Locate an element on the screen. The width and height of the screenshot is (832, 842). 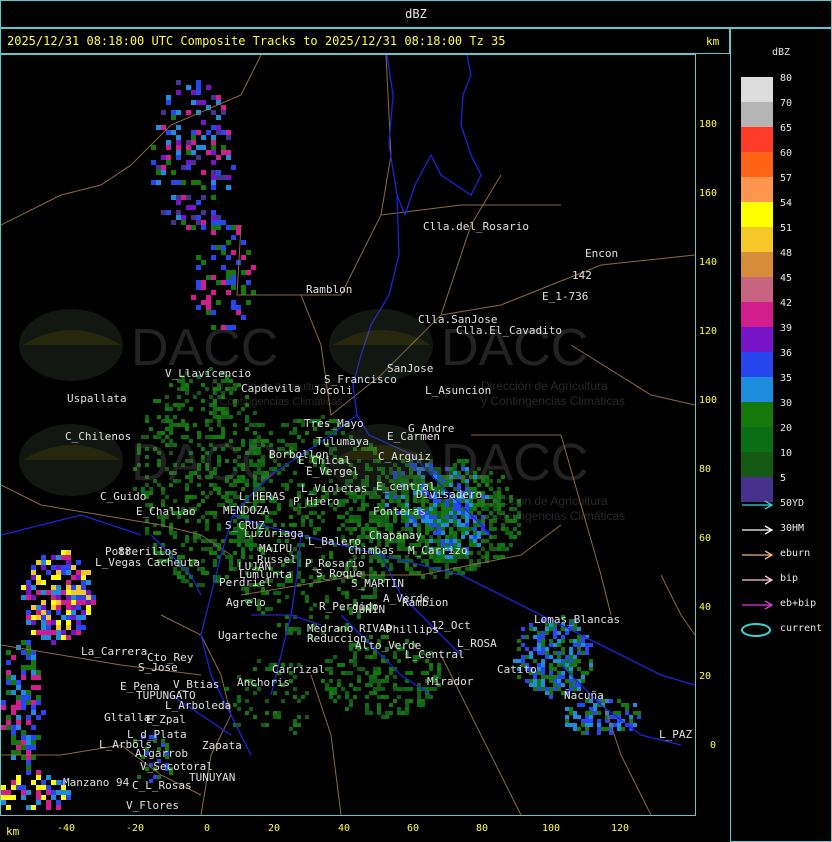
place-label: P_Hiero is located at coordinates (316, 501).